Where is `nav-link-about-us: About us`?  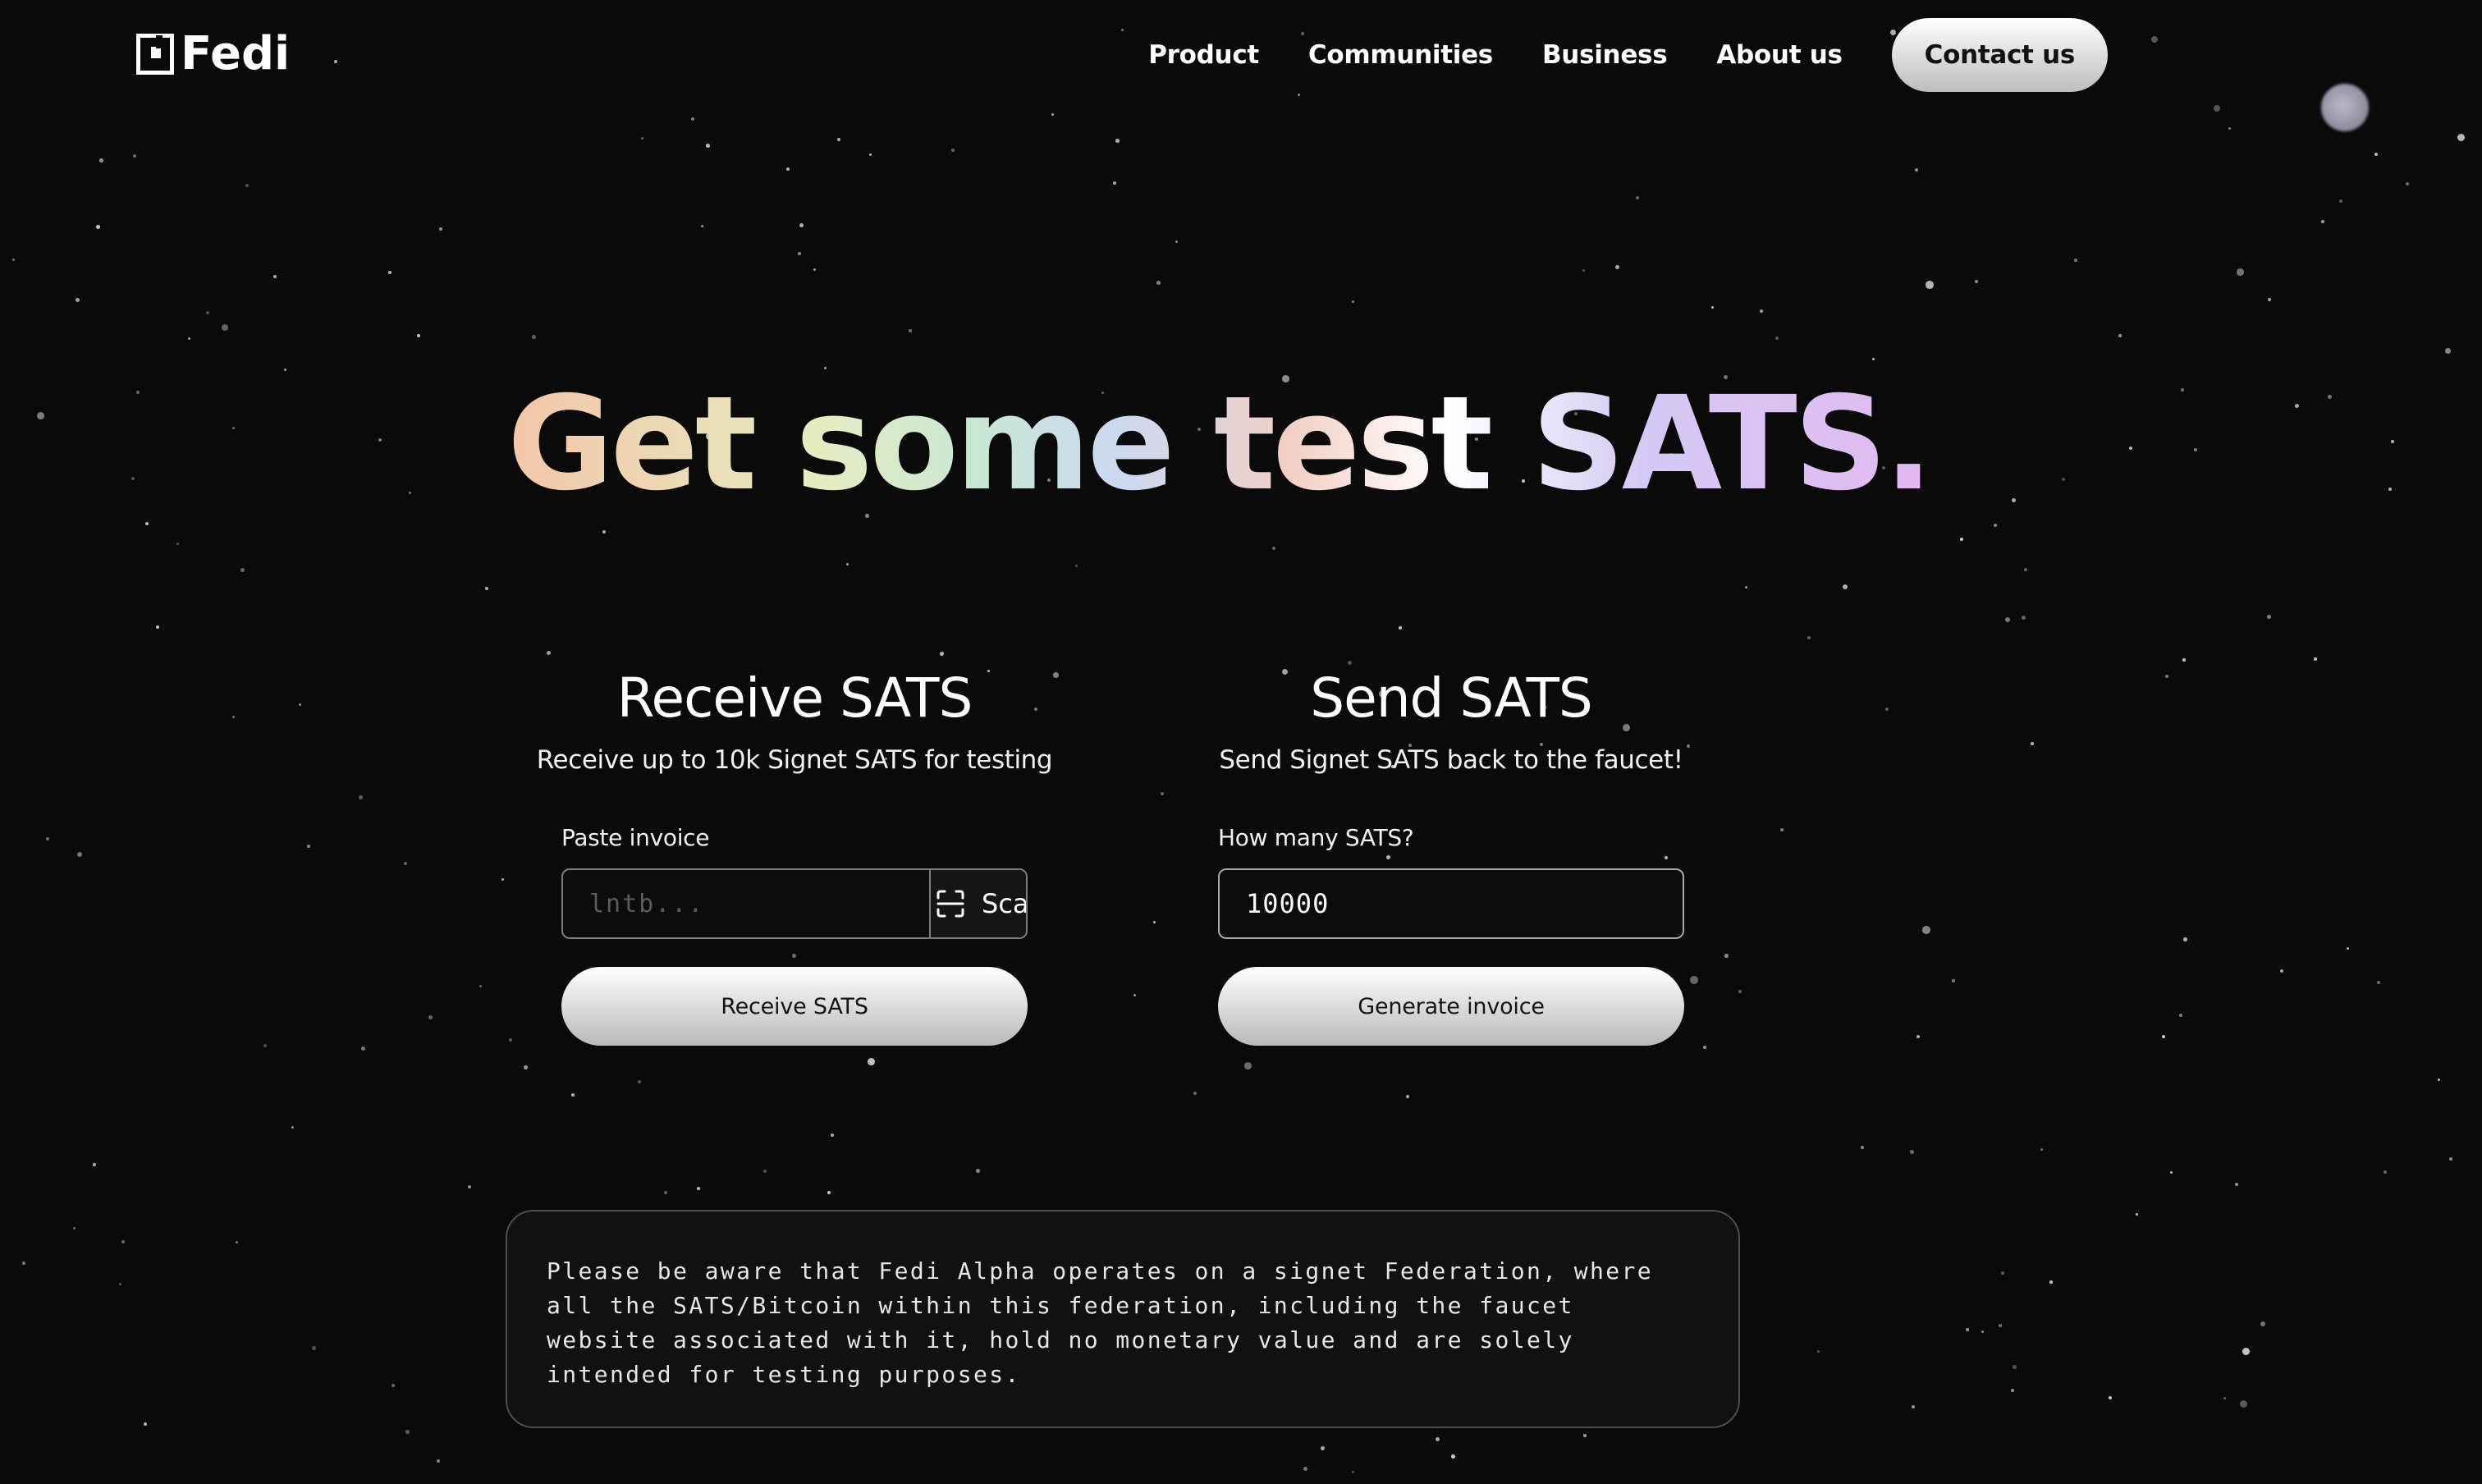 nav-link-about-us: About us is located at coordinates (1779, 55).